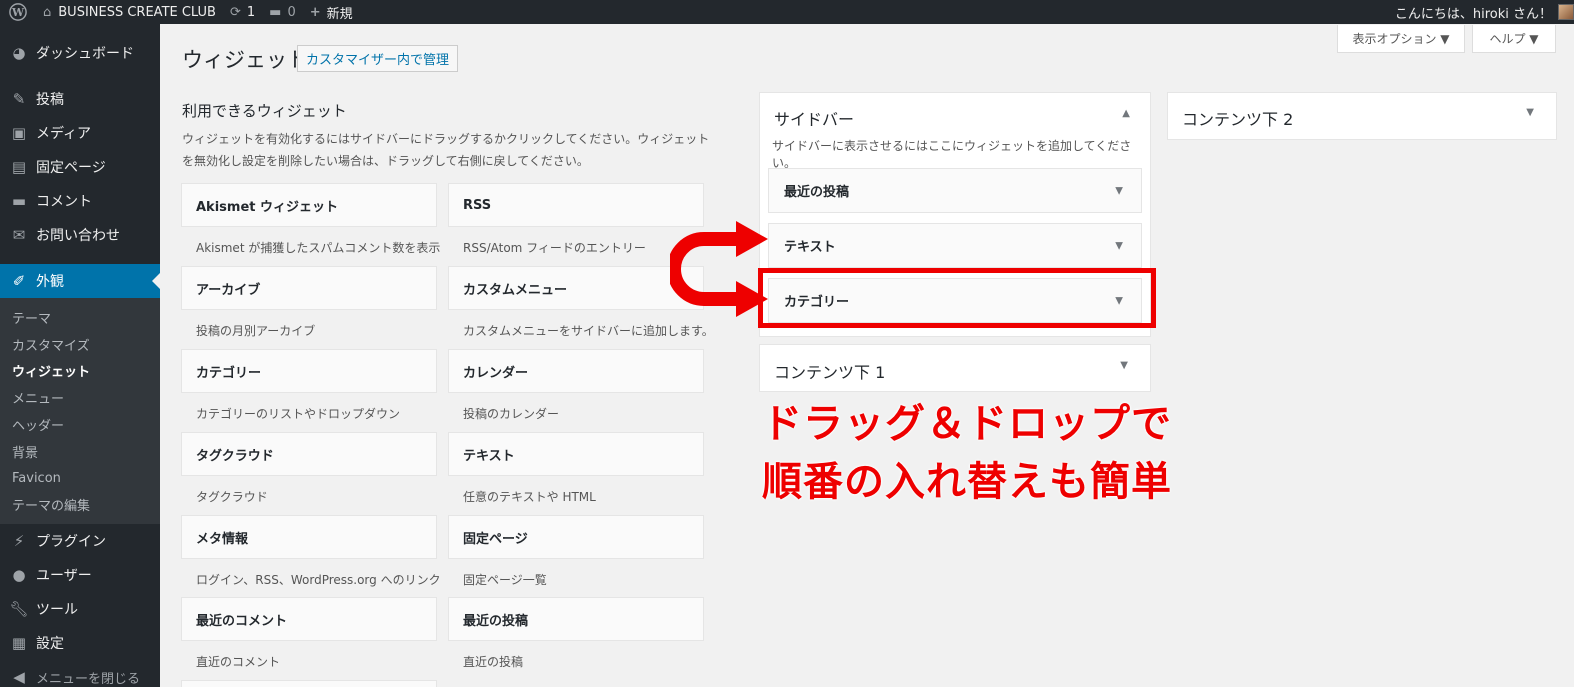 This screenshot has height=687, width=1574. Describe the element at coordinates (378, 58) in the screenshot. I see `manage-in-customizer-button: カスタマイザー内で管理` at that location.